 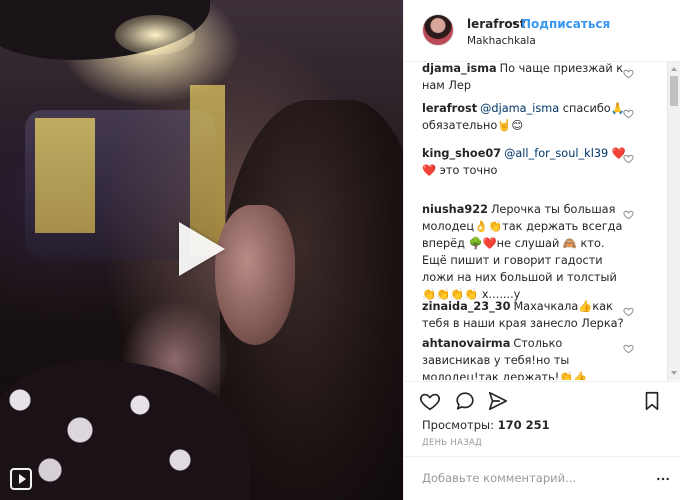 I want to click on person-face, so click(x=255, y=275).